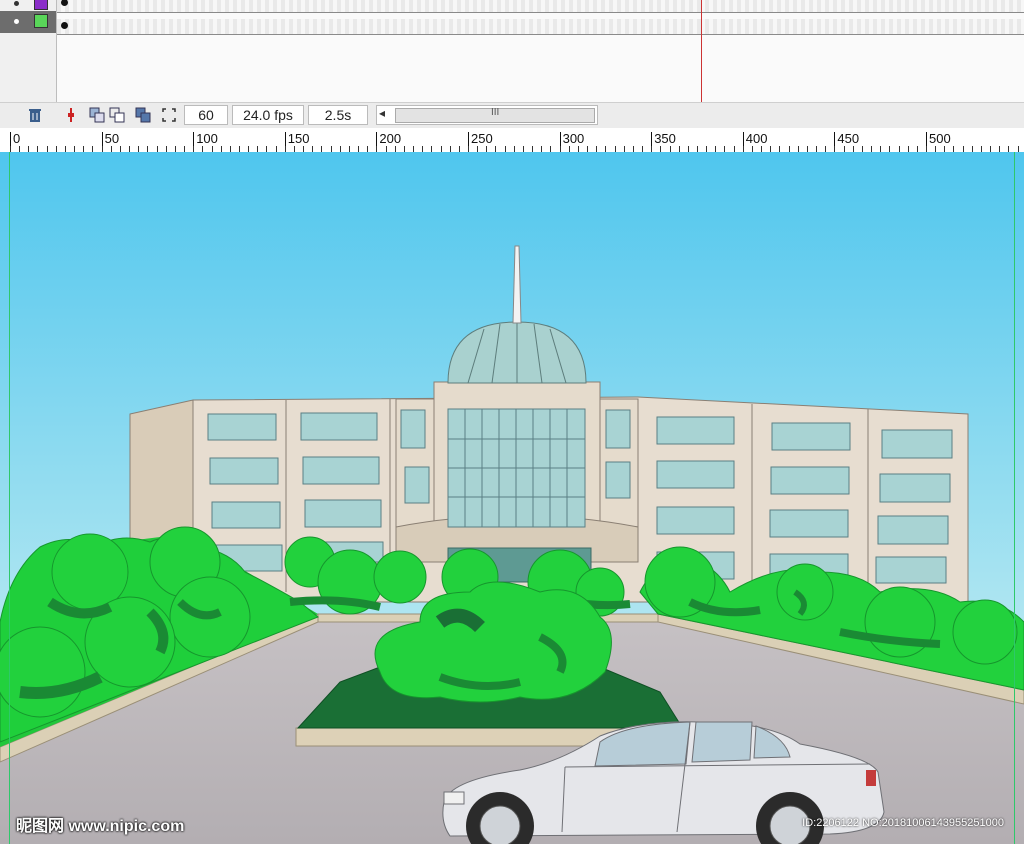 This screenshot has height=844, width=1024. What do you see at coordinates (112, 138) in the screenshot?
I see `ruler-label: 50` at bounding box center [112, 138].